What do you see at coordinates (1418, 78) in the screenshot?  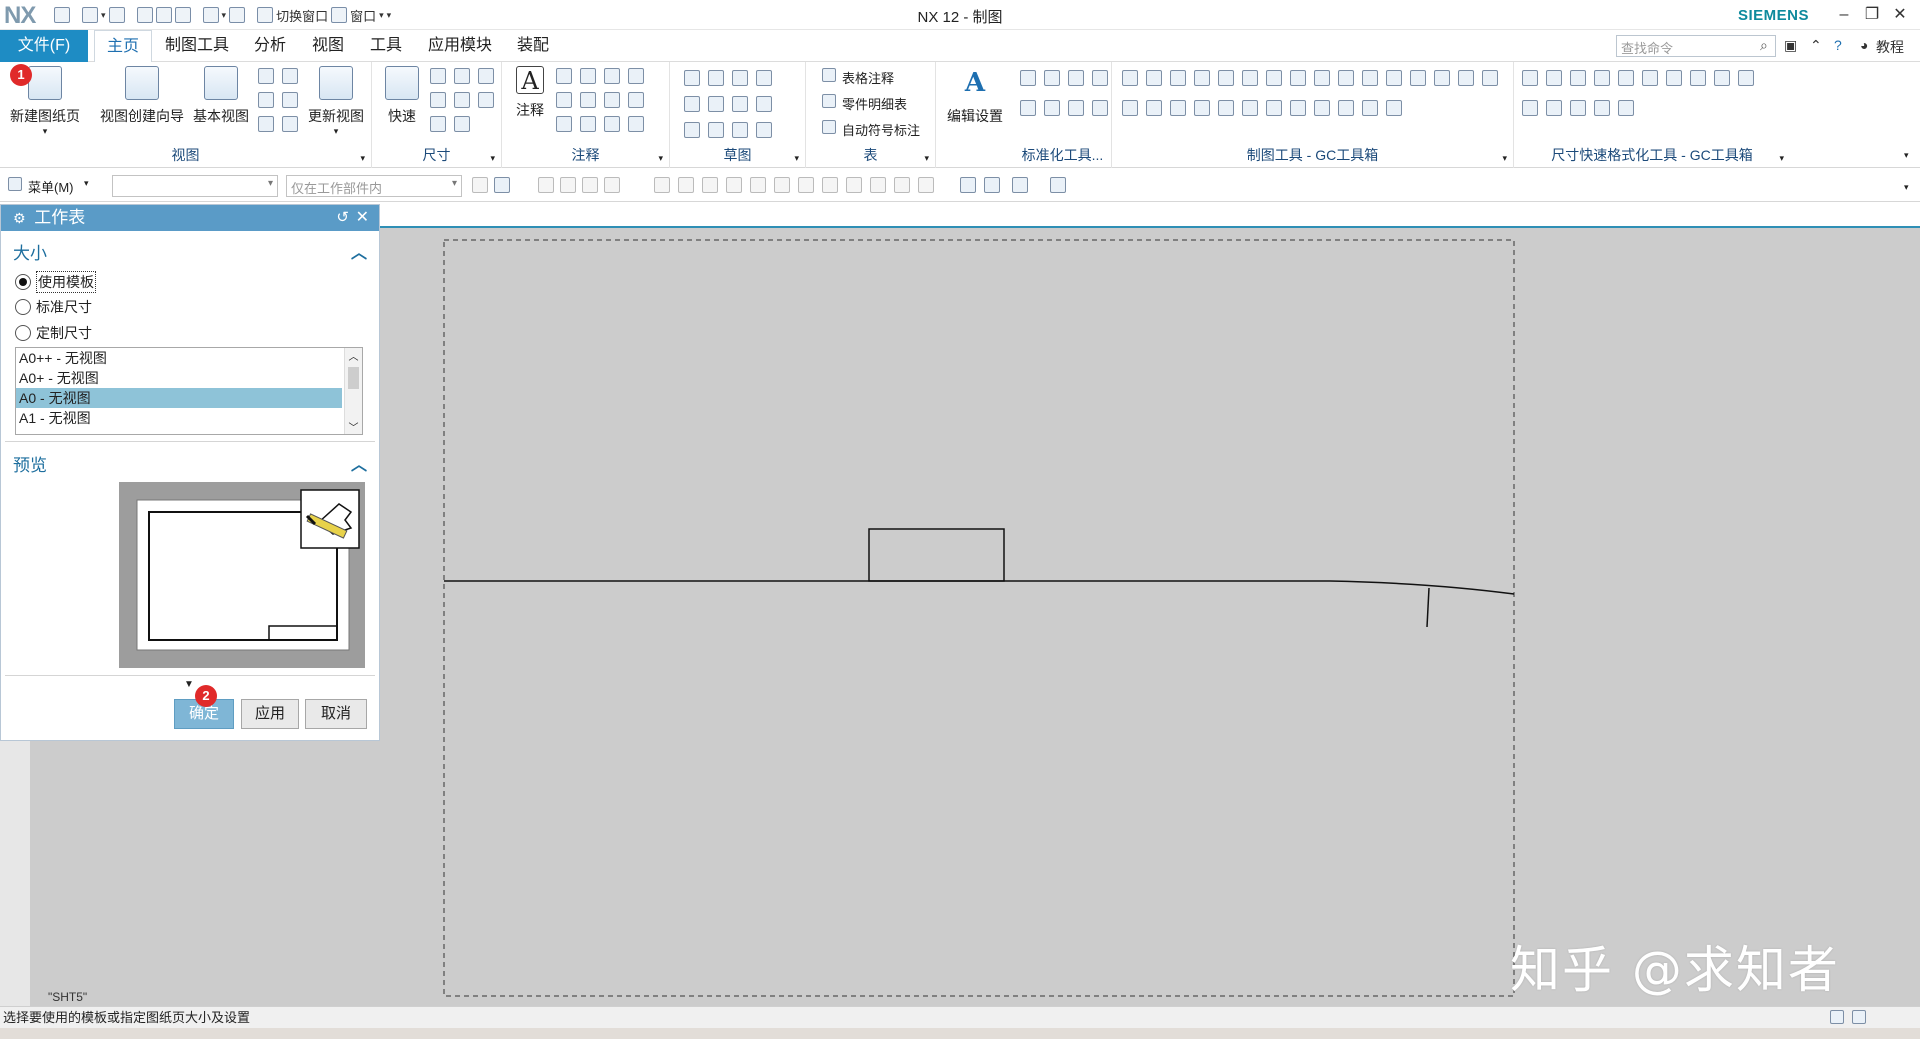 I see `gc-tool-13-icon` at bounding box center [1418, 78].